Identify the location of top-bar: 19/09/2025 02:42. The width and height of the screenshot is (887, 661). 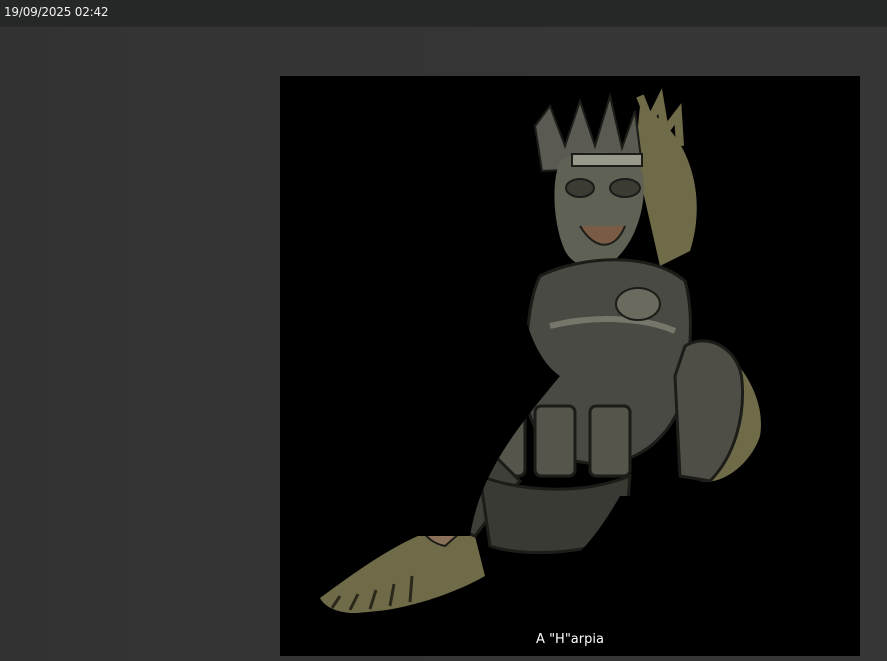
(443, 13).